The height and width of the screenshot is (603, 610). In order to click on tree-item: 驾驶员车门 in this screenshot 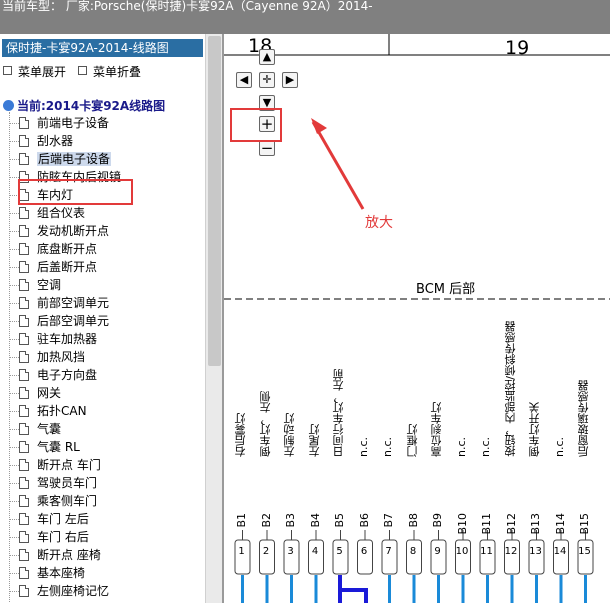, I will do `click(60, 484)`.